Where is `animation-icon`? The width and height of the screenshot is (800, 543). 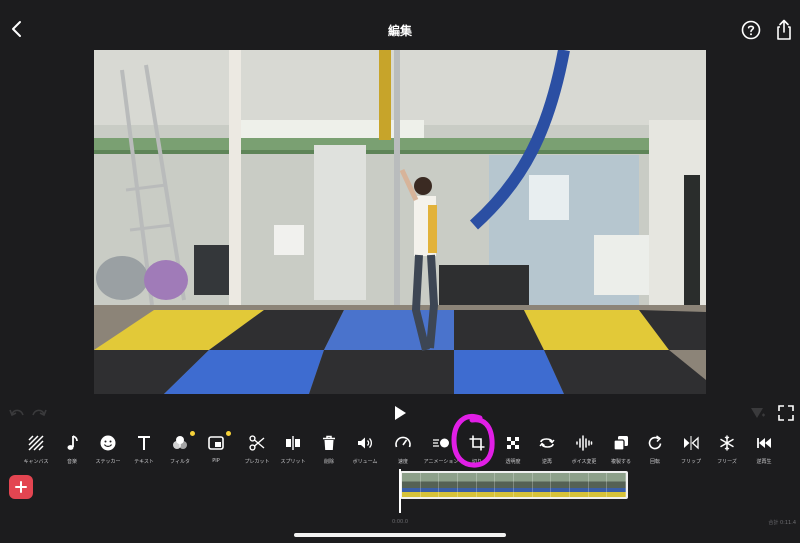
animation-icon is located at coordinates (441, 443).